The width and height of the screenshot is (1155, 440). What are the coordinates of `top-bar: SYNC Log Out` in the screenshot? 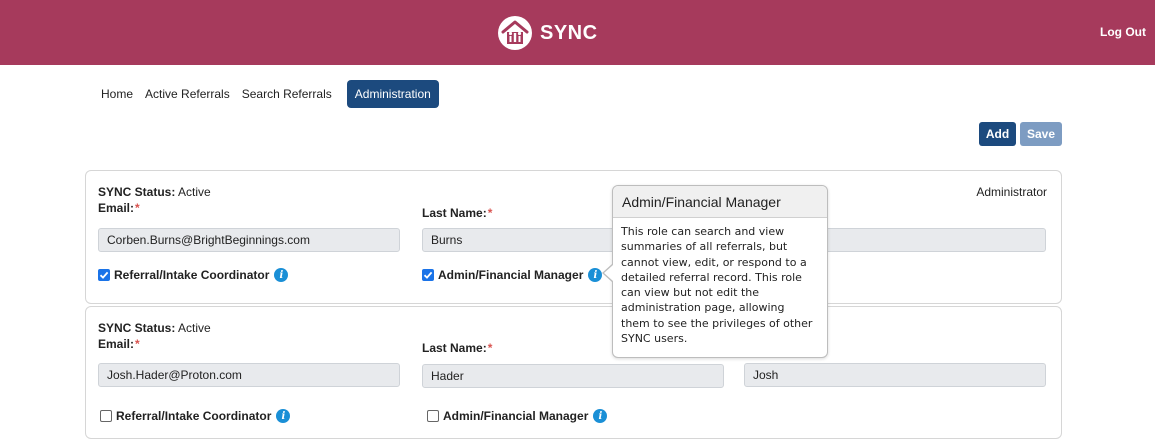 It's located at (577, 32).